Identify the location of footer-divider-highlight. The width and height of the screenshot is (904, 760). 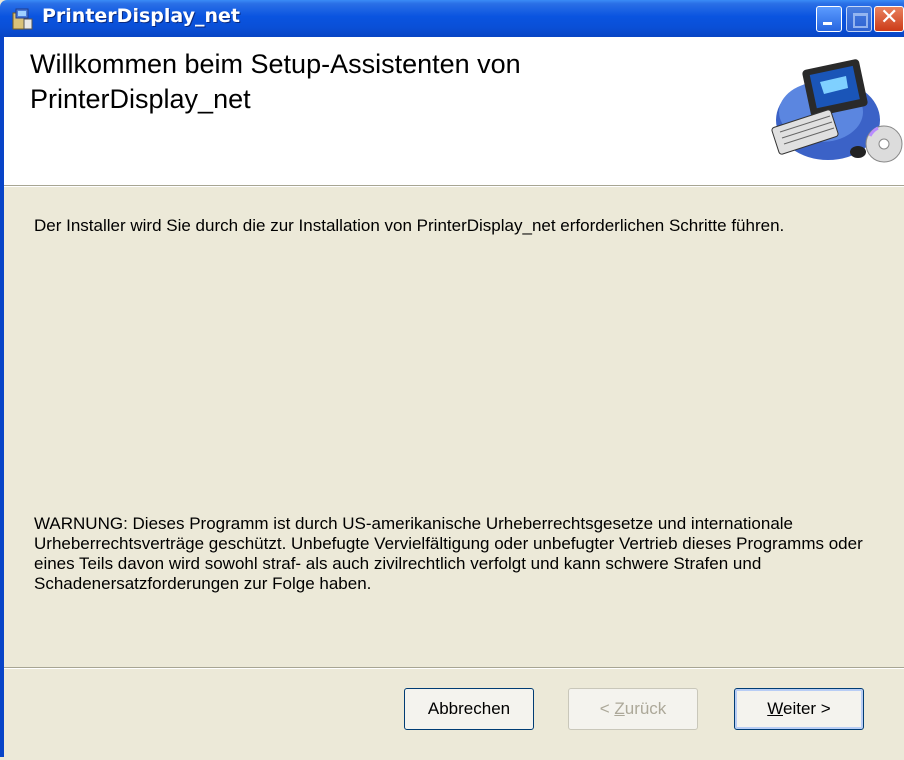
(454, 668).